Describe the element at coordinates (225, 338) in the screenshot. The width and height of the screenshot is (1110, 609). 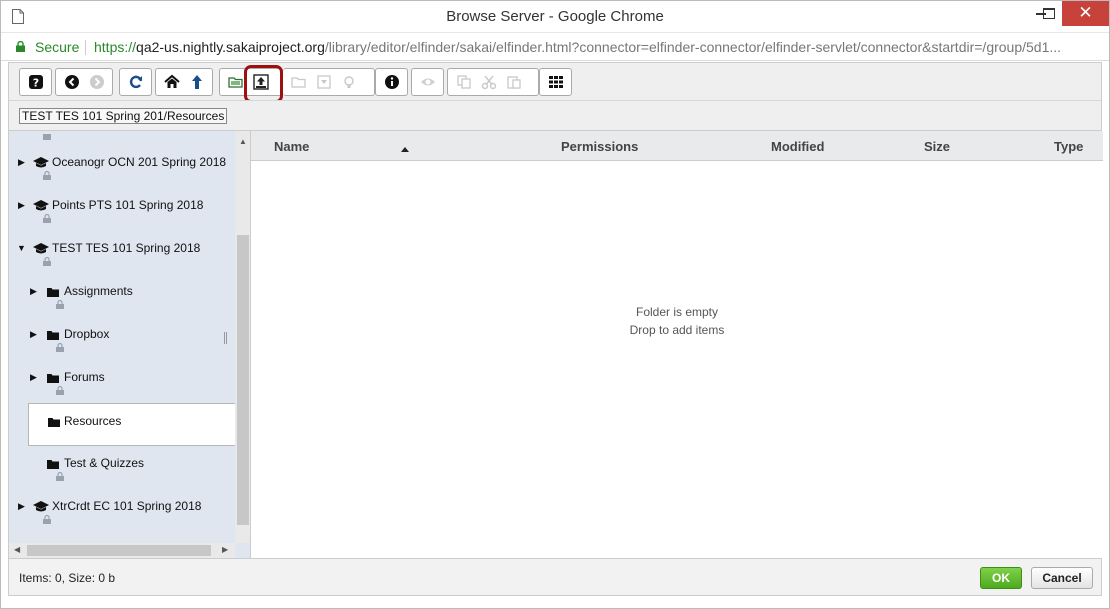
I see `pane-resize-handle` at that location.